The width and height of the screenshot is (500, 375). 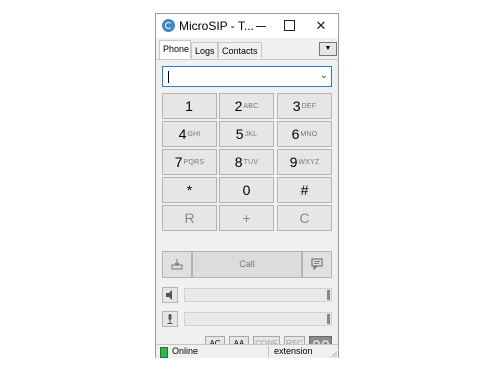 I want to click on title-bar: MicroSIP - T... ✕, so click(x=247, y=26).